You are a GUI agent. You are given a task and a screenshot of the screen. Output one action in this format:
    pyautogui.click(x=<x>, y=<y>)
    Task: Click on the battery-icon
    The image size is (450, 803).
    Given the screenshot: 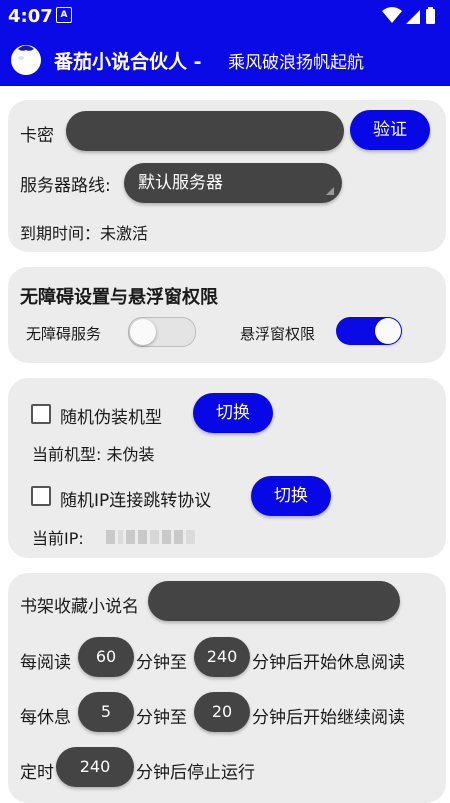 What is the action you would take?
    pyautogui.click(x=430, y=16)
    